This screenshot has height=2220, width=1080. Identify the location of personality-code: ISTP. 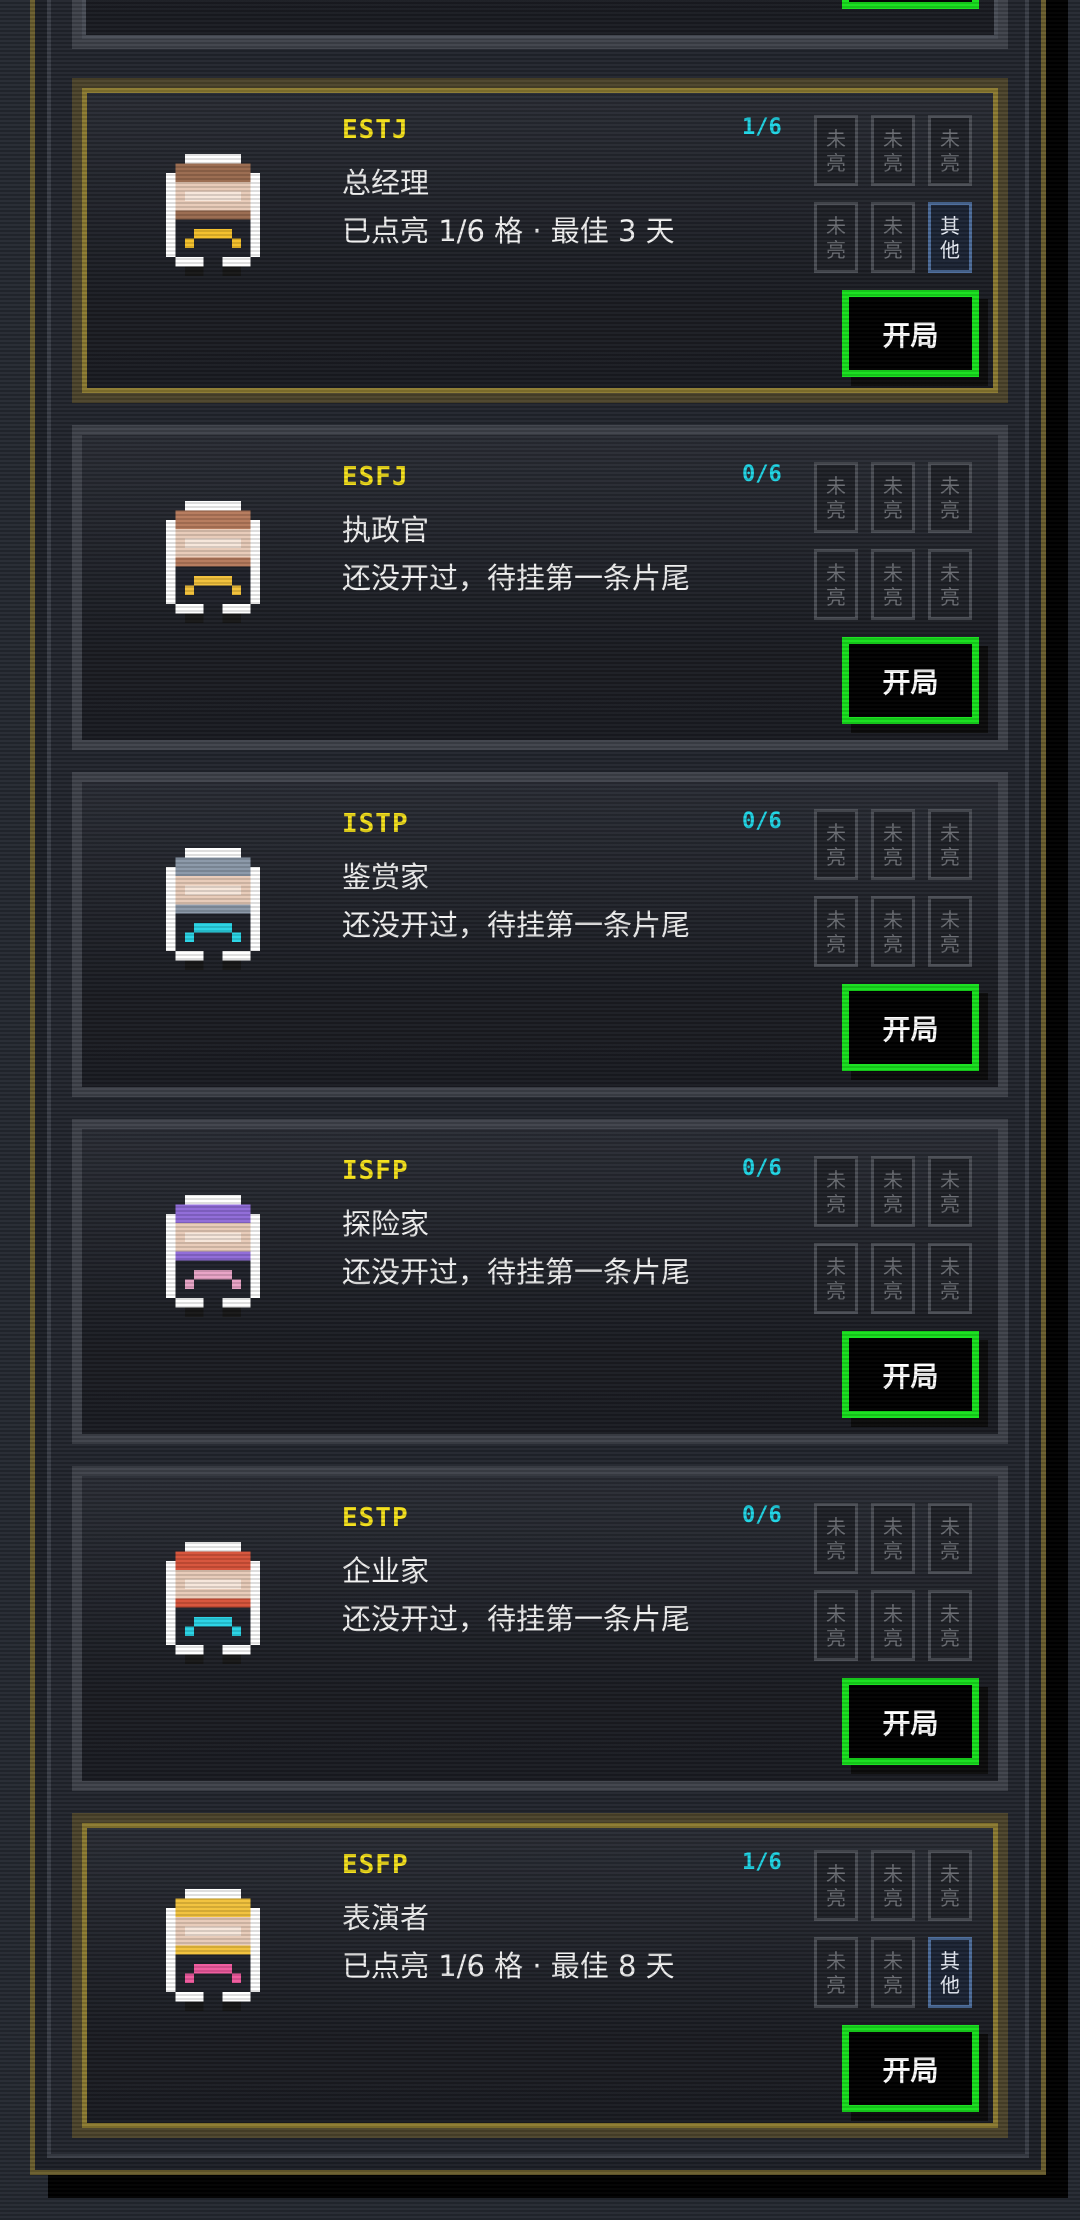
(375, 824).